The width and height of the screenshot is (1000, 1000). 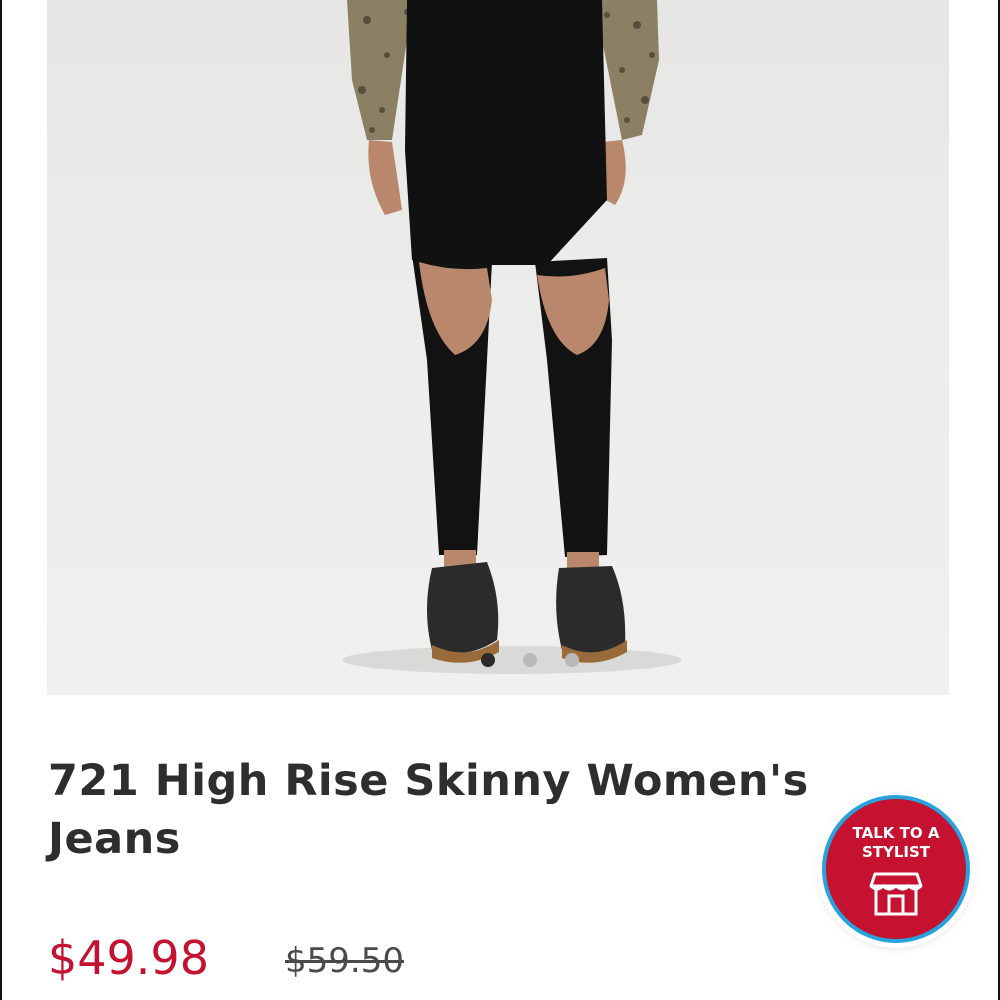 I want to click on product-title: 721 High Rise Skinny Women's Jeans, so click(x=428, y=810).